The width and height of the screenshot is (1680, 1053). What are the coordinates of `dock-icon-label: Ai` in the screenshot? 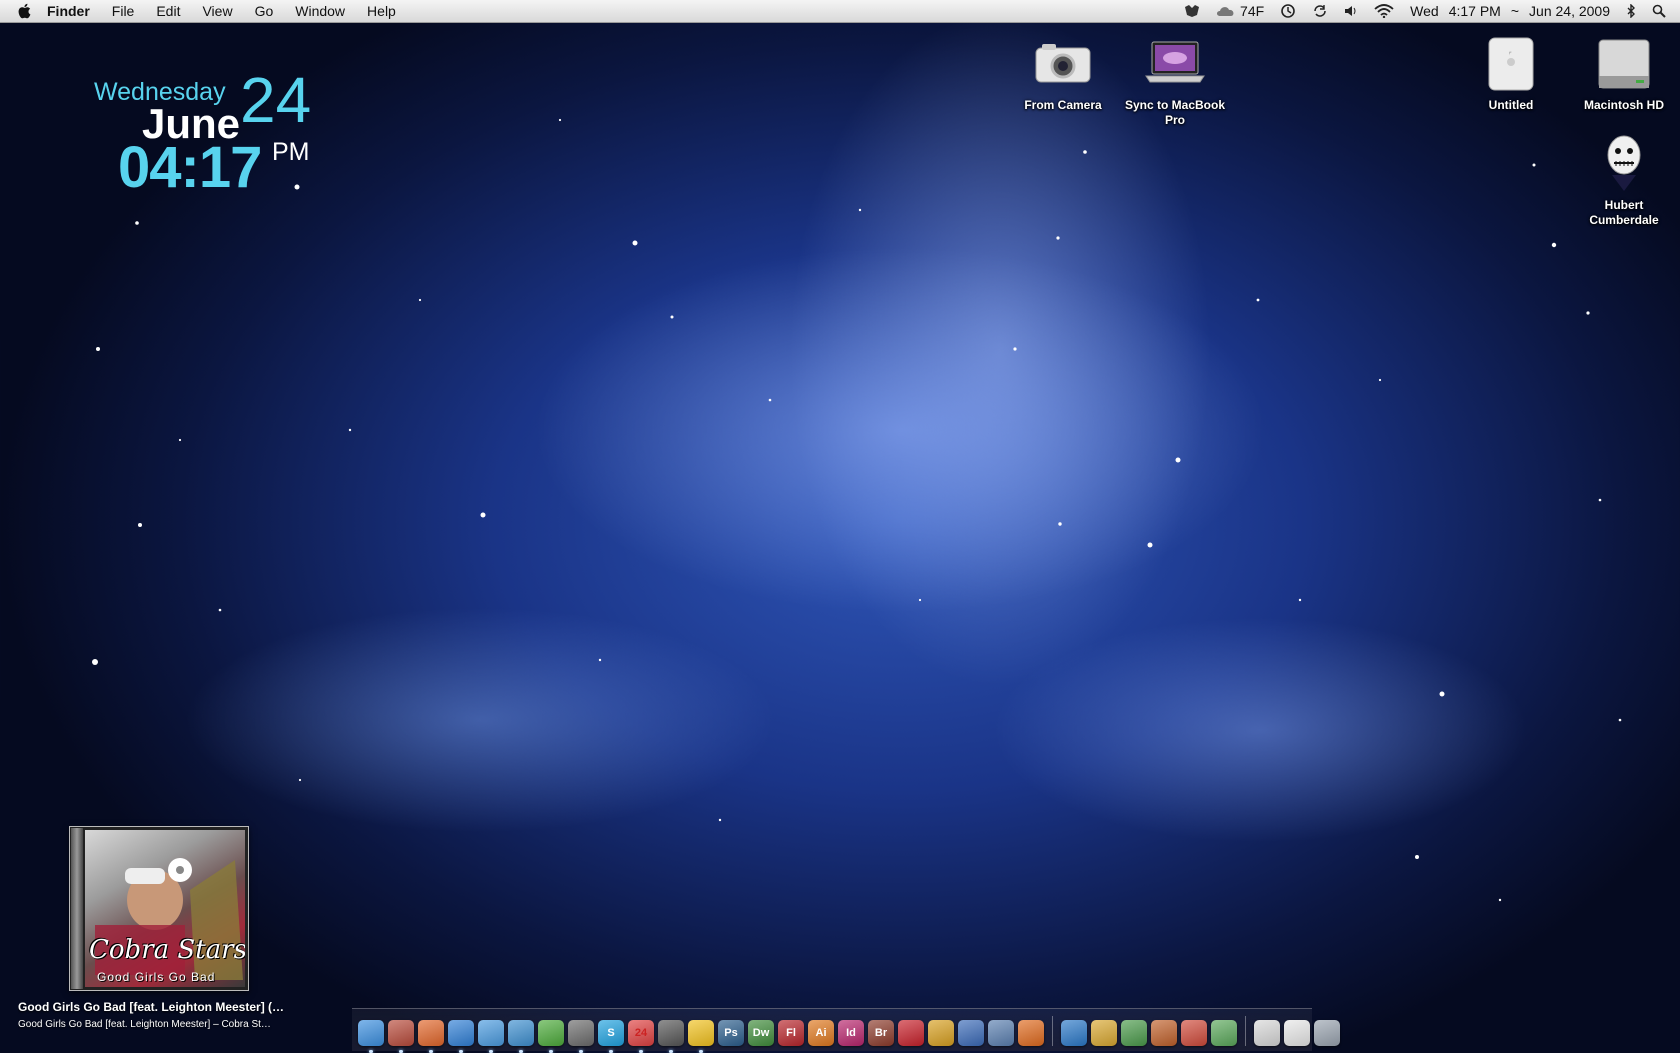 It's located at (821, 1033).